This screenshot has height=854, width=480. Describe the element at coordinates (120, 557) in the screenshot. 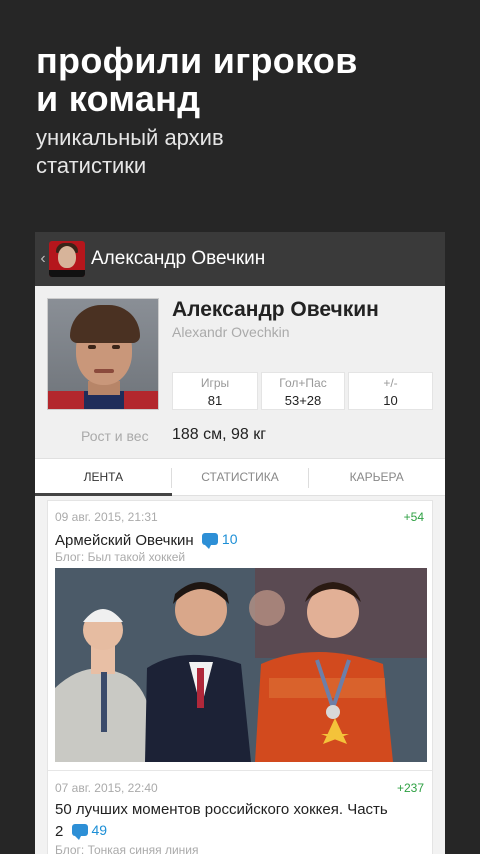

I see `post-blog: Блог: Был такой хоккей` at that location.